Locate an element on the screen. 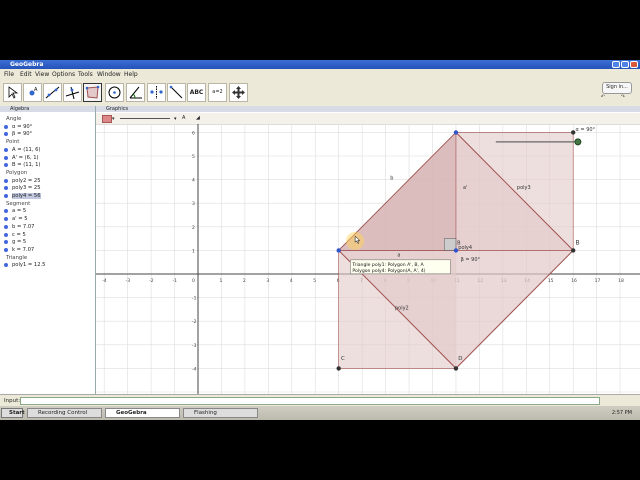  algebra-item: c = 5 is located at coordinates (15, 234).